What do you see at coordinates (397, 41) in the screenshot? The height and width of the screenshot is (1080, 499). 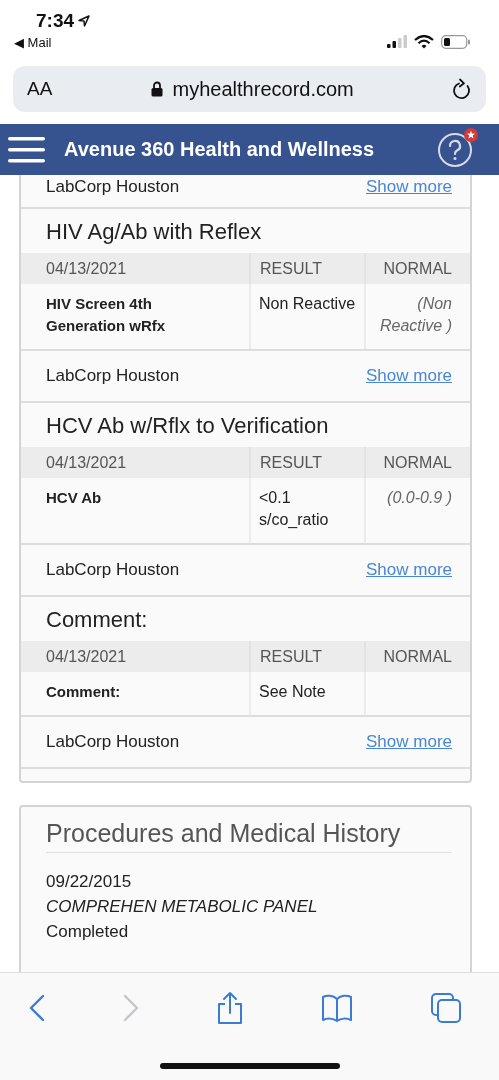 I see `signal-icon` at bounding box center [397, 41].